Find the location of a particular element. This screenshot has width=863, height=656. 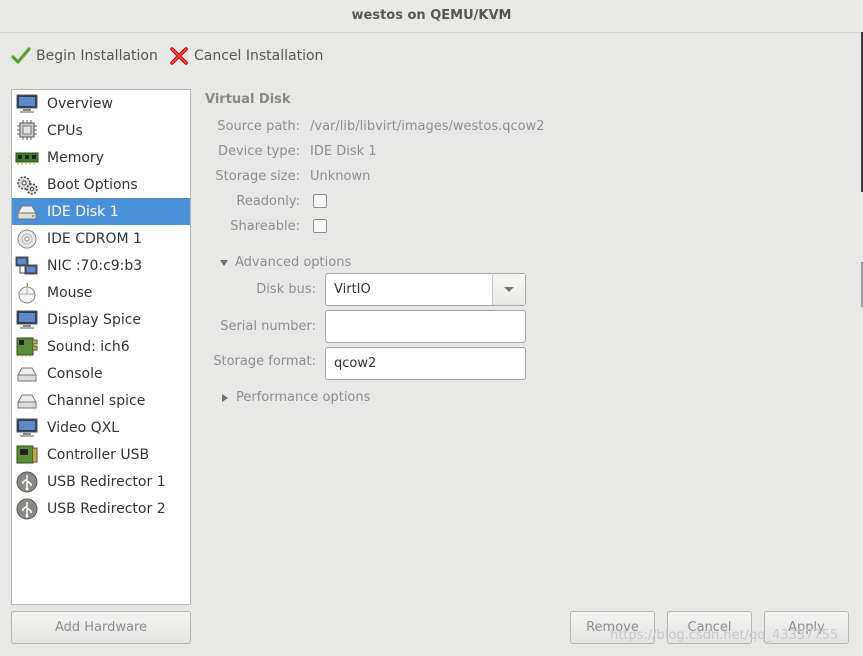

storage-format-input: qcow2 is located at coordinates (425, 363).